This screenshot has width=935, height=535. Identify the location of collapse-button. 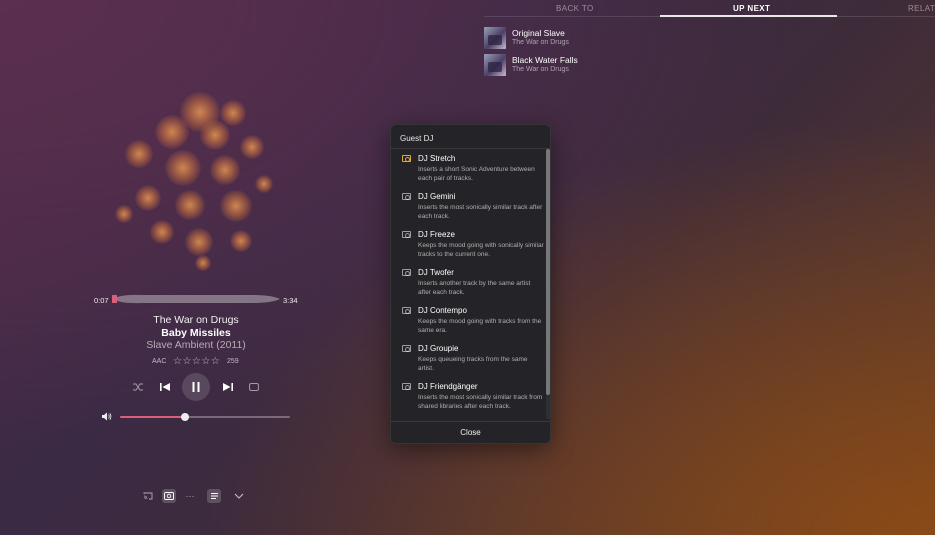
(239, 496).